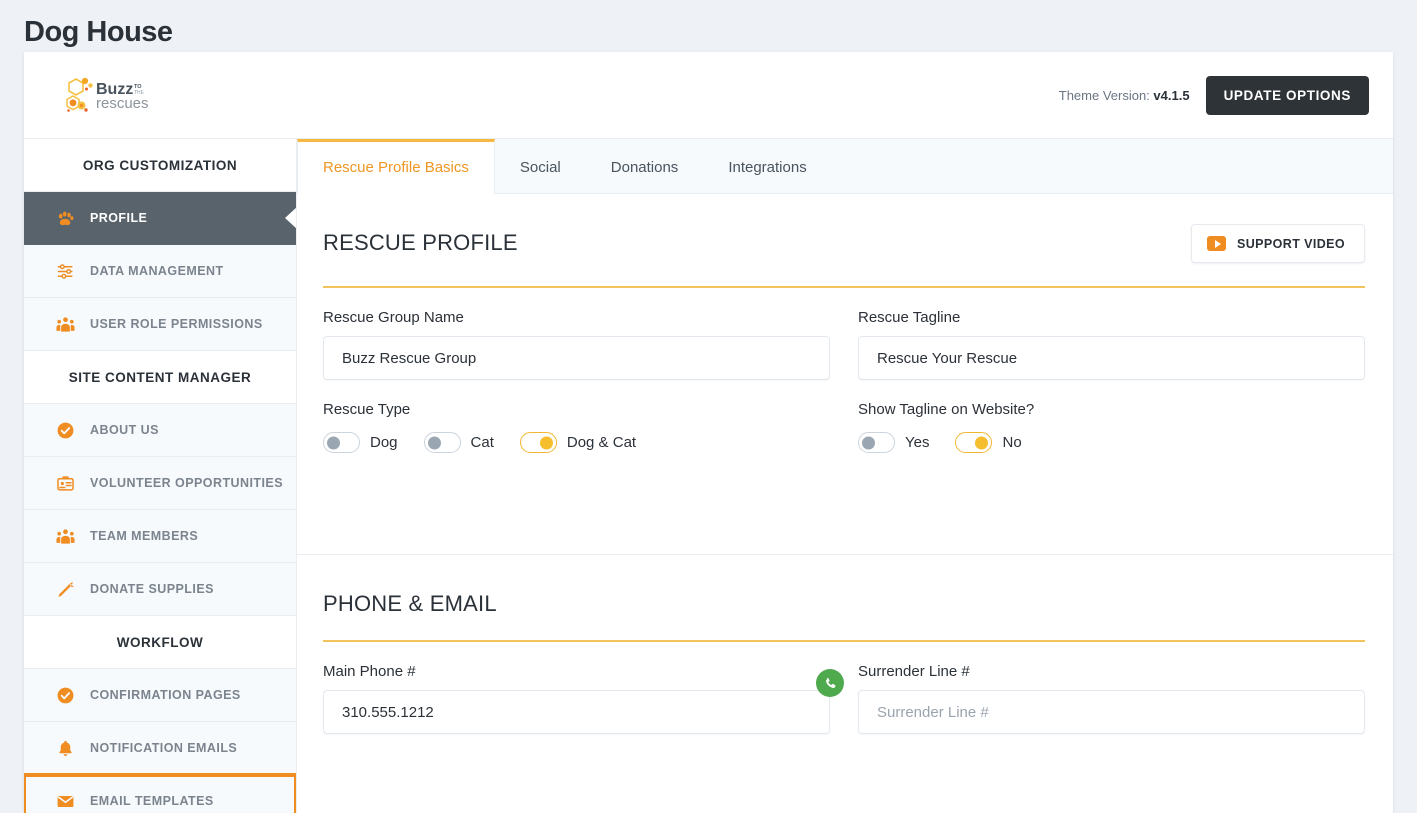 This screenshot has width=1417, height=813. What do you see at coordinates (160, 377) in the screenshot?
I see `sidebar-group-header-site-content-manager: SITE CONTENT MANAGER` at bounding box center [160, 377].